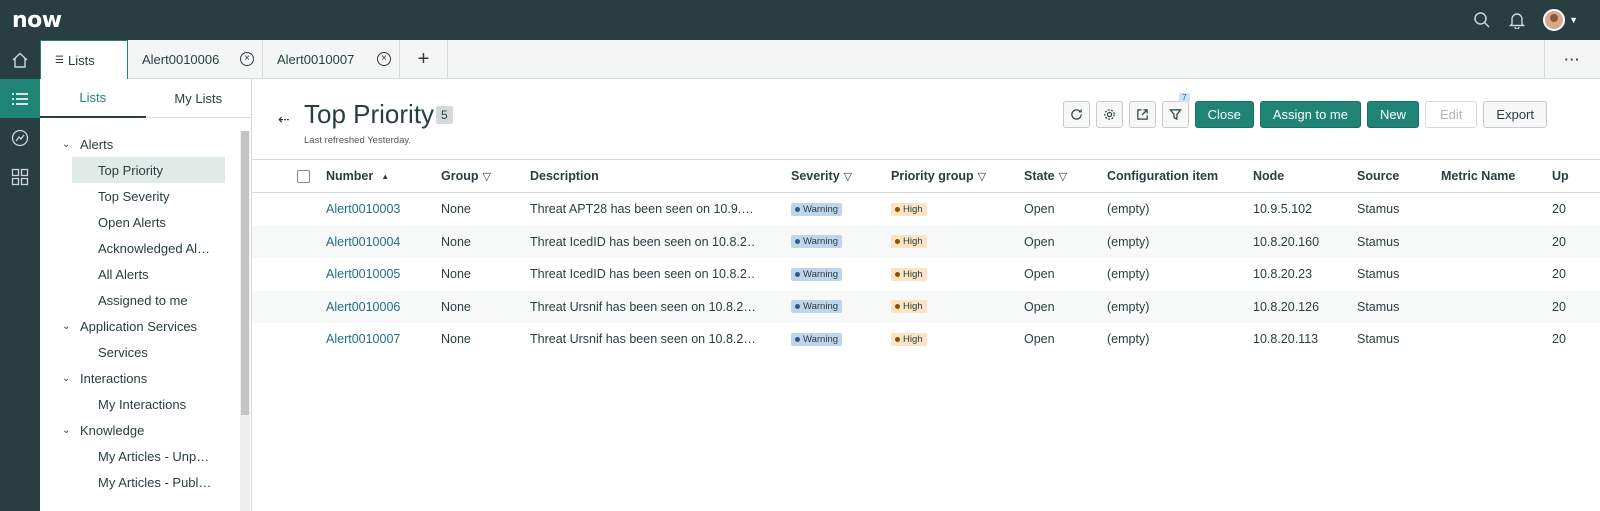  I want to click on tree-group-alerts: ⌄ Alerts, so click(140, 144).